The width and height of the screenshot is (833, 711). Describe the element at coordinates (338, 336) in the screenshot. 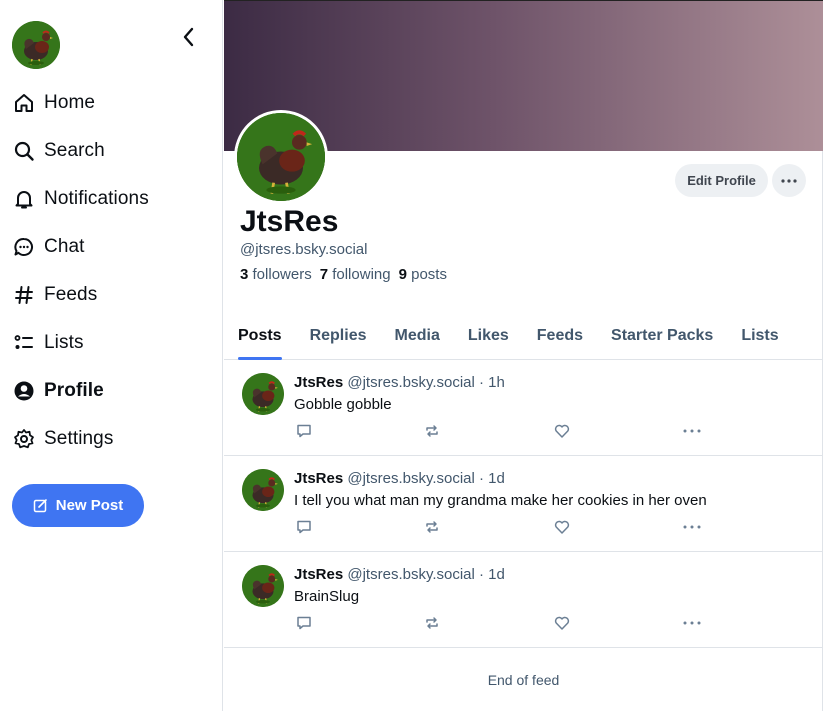

I see `tab-replies: Replies` at that location.